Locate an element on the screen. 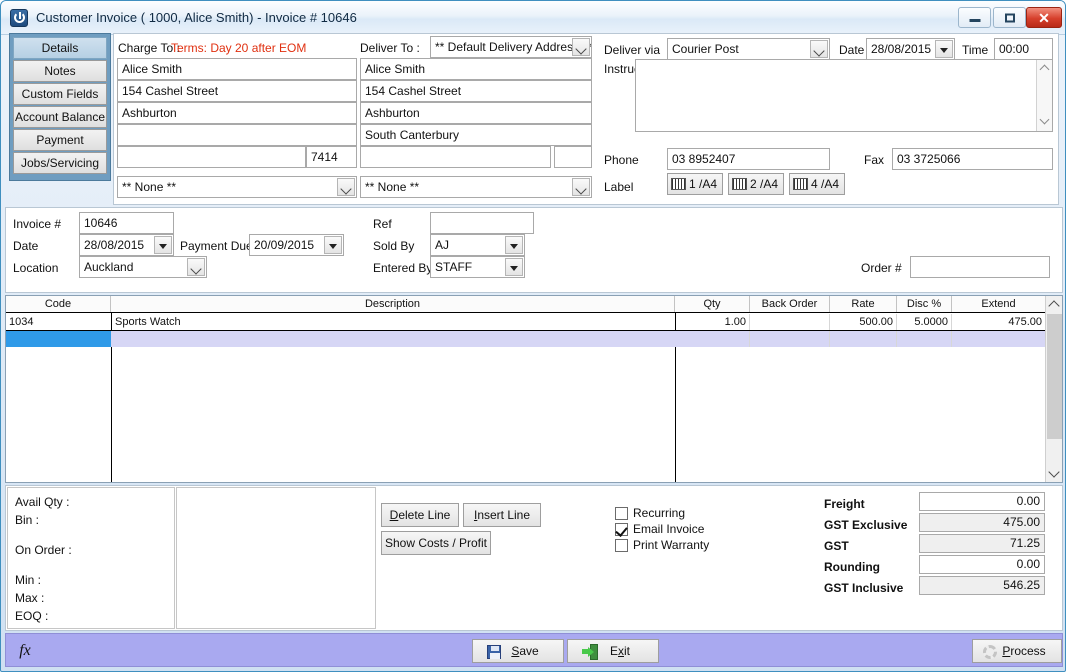  minimize-button is located at coordinates (974, 17).